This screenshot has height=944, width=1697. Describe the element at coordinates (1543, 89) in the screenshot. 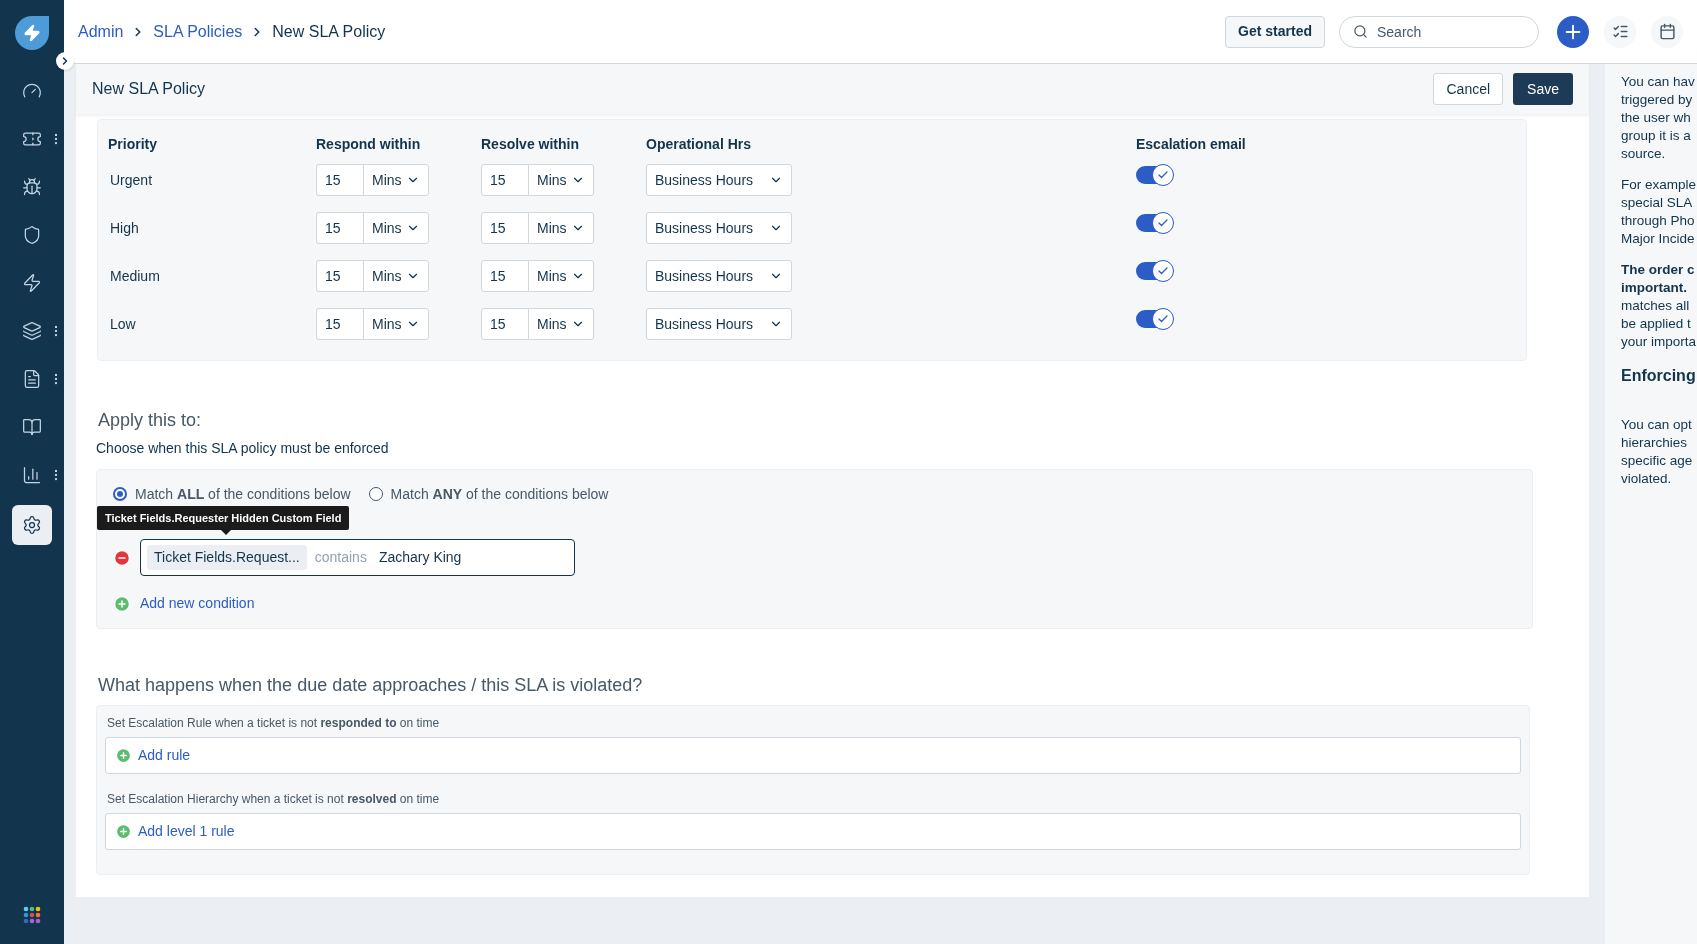

I see `save-button: Save` at that location.